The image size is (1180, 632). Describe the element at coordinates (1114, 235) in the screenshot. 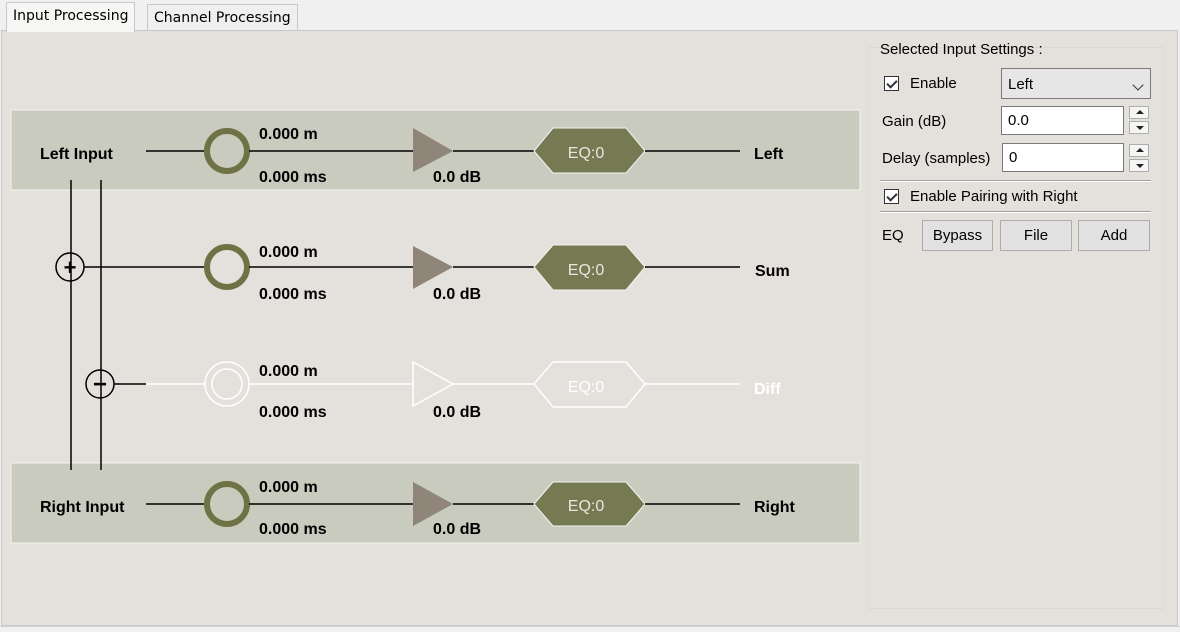

I see `add-button: Add` at that location.